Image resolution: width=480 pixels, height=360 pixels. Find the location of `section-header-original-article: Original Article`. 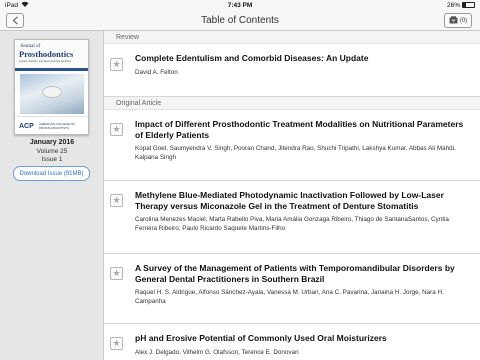

section-header-original-article: Original Article is located at coordinates (292, 103).